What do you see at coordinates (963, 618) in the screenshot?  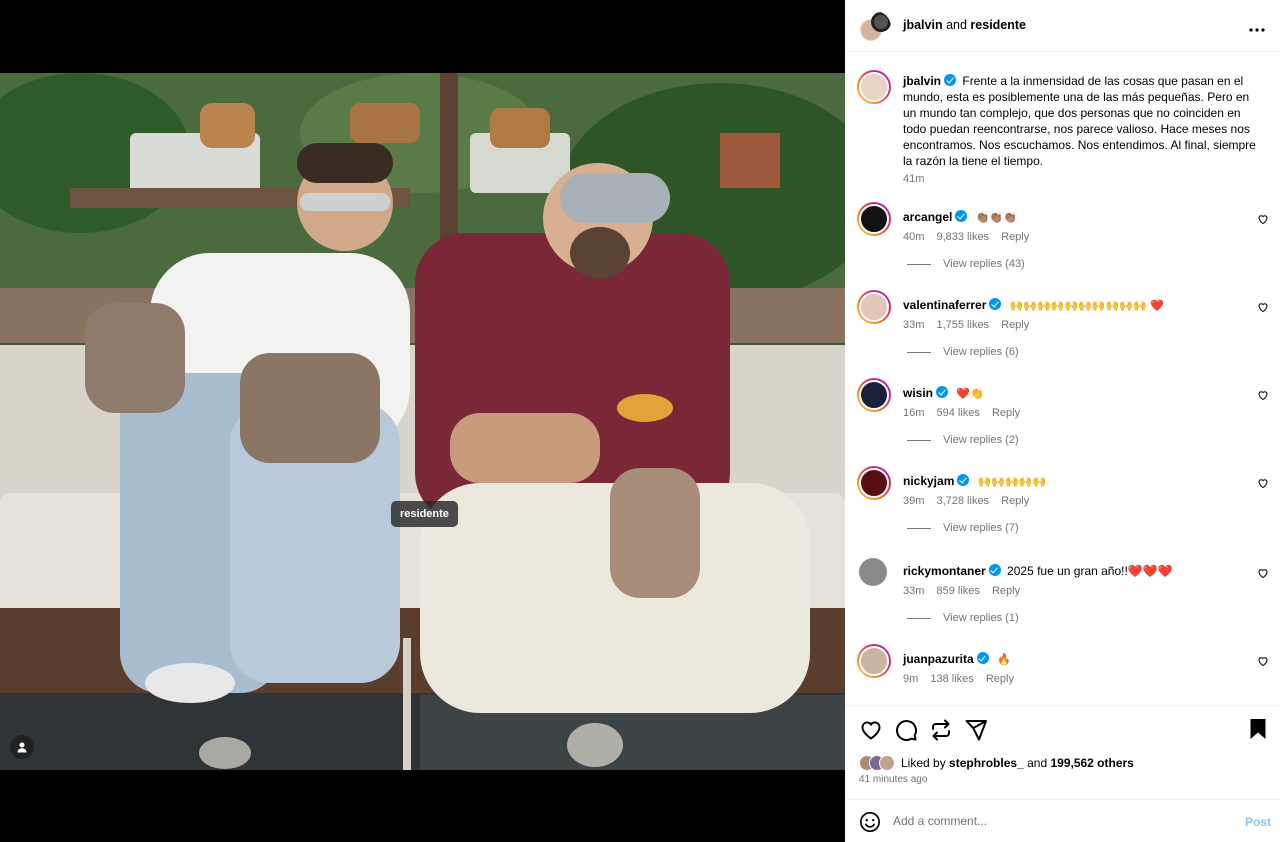 I see `view-replies: View replies (1)` at bounding box center [963, 618].